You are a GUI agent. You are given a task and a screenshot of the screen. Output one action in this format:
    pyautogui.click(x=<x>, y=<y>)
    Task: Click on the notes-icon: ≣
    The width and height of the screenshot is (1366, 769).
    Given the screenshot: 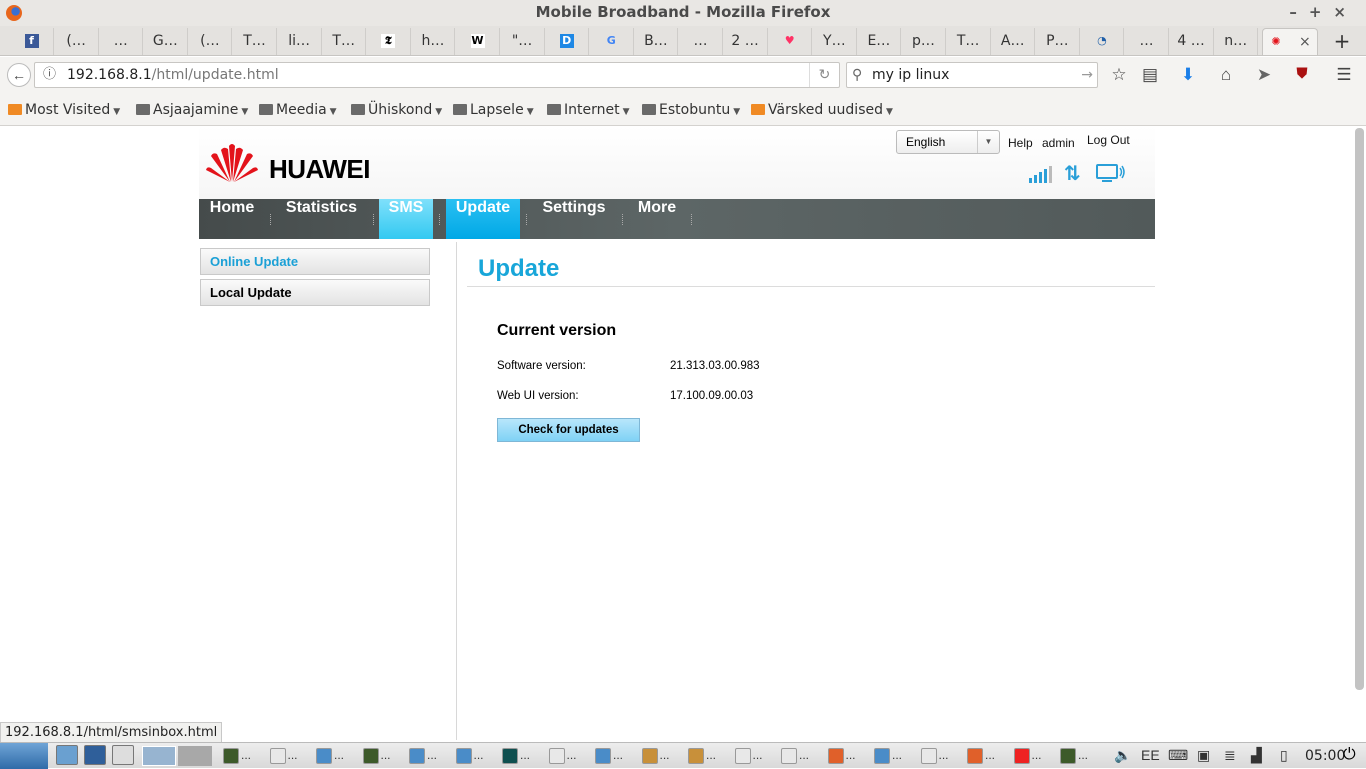 What is the action you would take?
    pyautogui.click(x=1230, y=755)
    